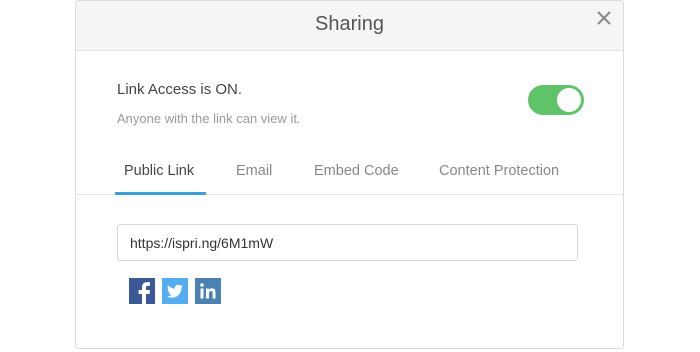 This screenshot has height=352, width=700. Describe the element at coordinates (254, 171) in the screenshot. I see `tab-email: Email` at that location.